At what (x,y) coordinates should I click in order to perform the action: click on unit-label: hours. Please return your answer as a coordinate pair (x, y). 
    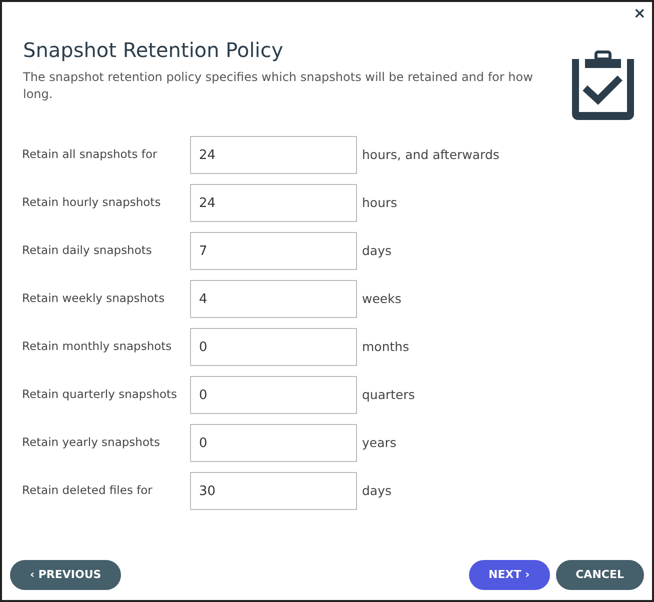
    Looking at the image, I should click on (380, 203).